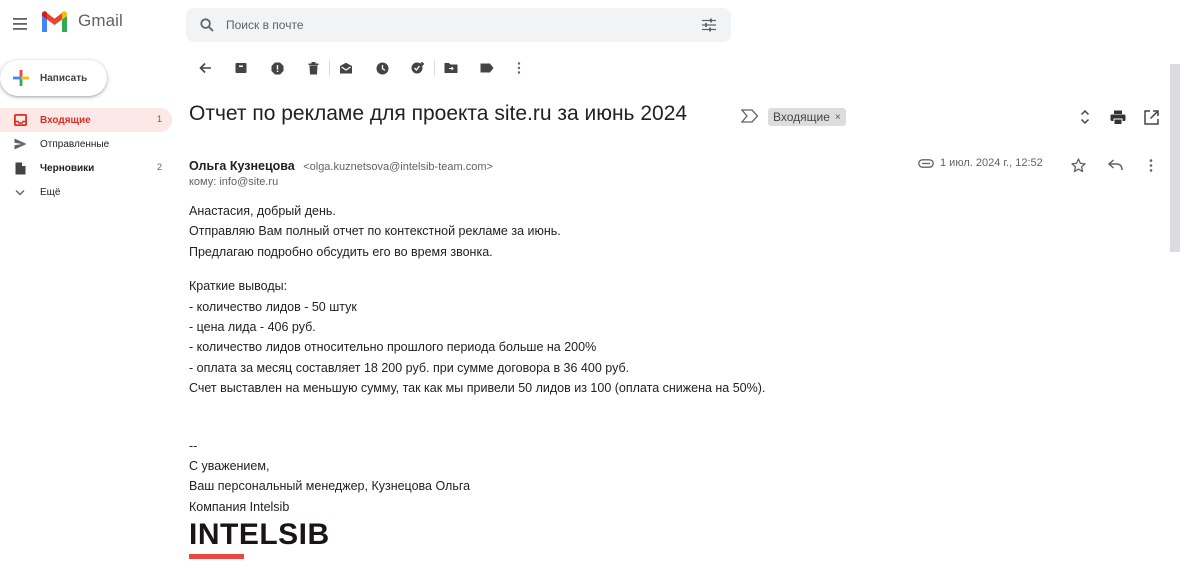  What do you see at coordinates (418, 68) in the screenshot?
I see `add-task-icon` at bounding box center [418, 68].